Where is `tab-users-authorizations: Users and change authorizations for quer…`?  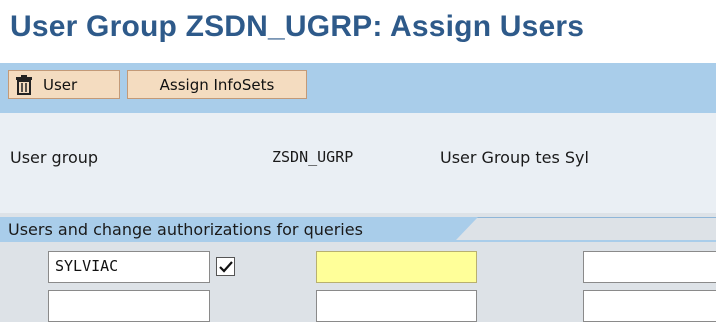
tab-users-authorizations: Users and change authorizations for quer… is located at coordinates (239, 229).